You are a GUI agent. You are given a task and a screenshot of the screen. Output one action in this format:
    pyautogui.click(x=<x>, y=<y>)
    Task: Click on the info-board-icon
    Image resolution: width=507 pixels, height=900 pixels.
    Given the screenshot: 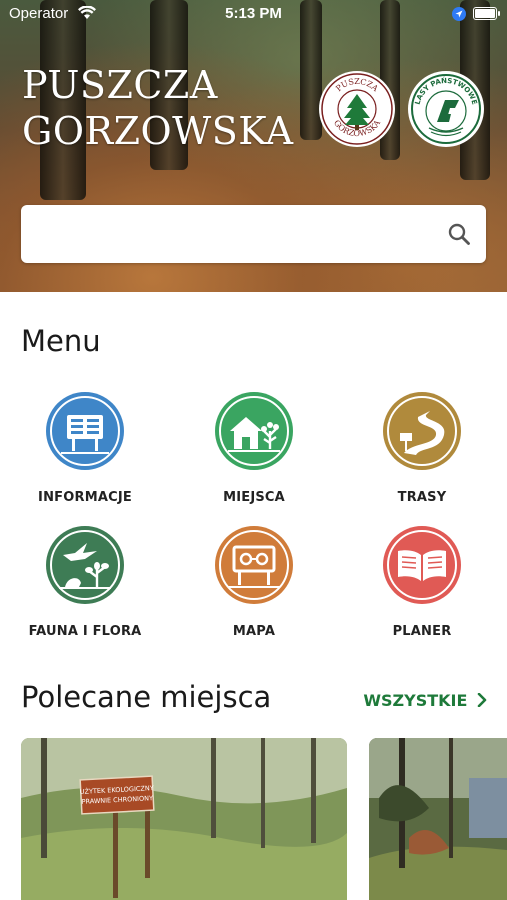 What is the action you would take?
    pyautogui.click(x=85, y=431)
    